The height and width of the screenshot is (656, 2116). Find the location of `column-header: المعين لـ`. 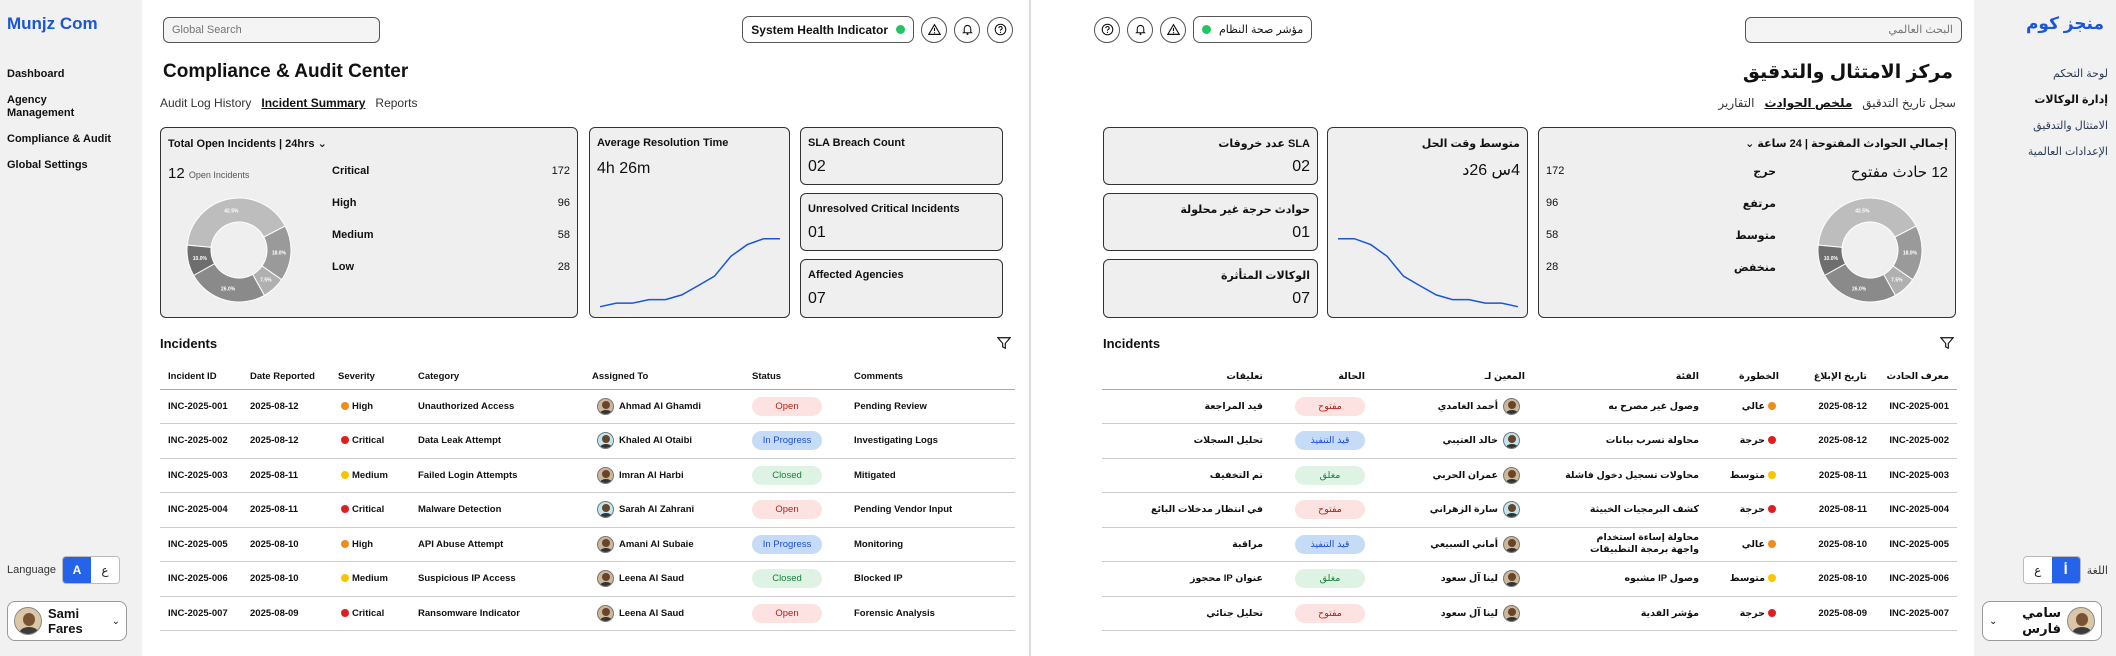

column-header: المعين لـ is located at coordinates (1453, 377).